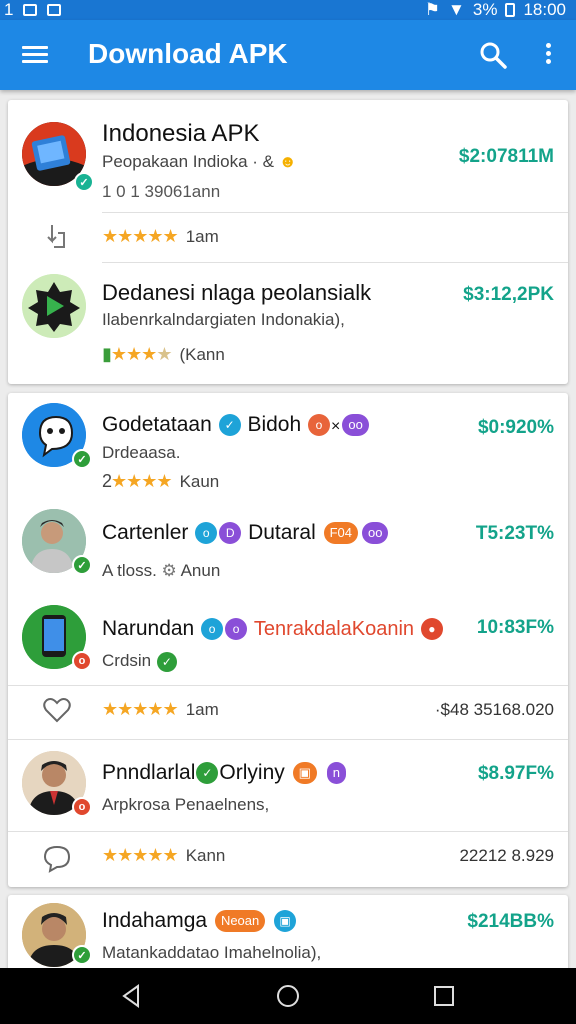  Describe the element at coordinates (188, 53) in the screenshot. I see `page-title: Download APK` at that location.